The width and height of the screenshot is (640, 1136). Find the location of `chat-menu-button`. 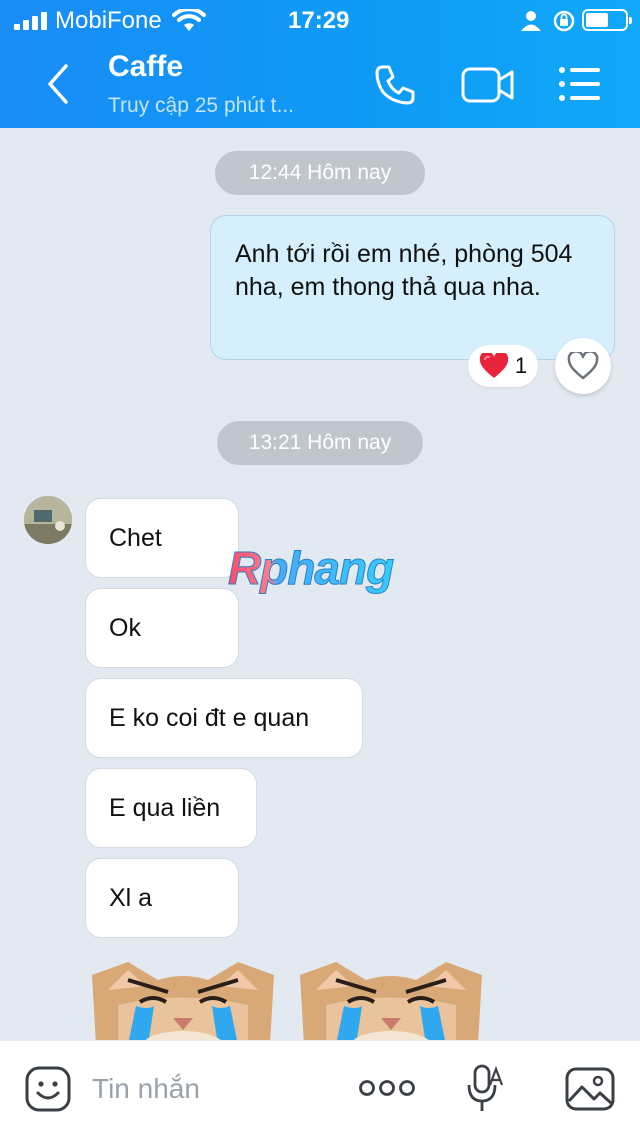

chat-menu-button is located at coordinates (580, 85).